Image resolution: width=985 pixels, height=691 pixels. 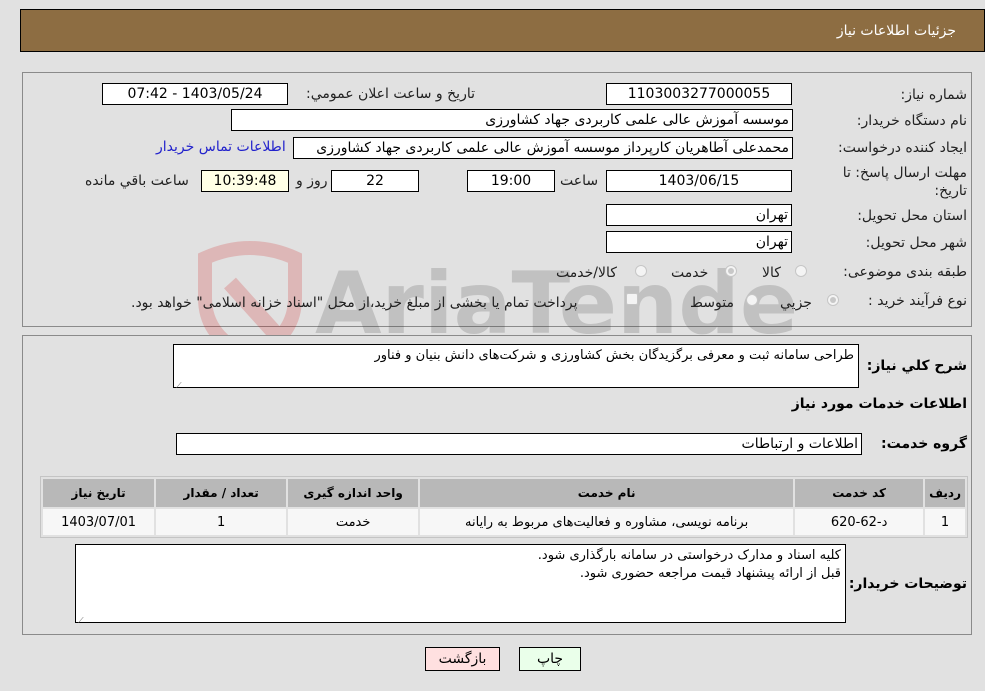 What do you see at coordinates (771, 273) in the screenshot?
I see `category-option-goods: کالا` at bounding box center [771, 273].